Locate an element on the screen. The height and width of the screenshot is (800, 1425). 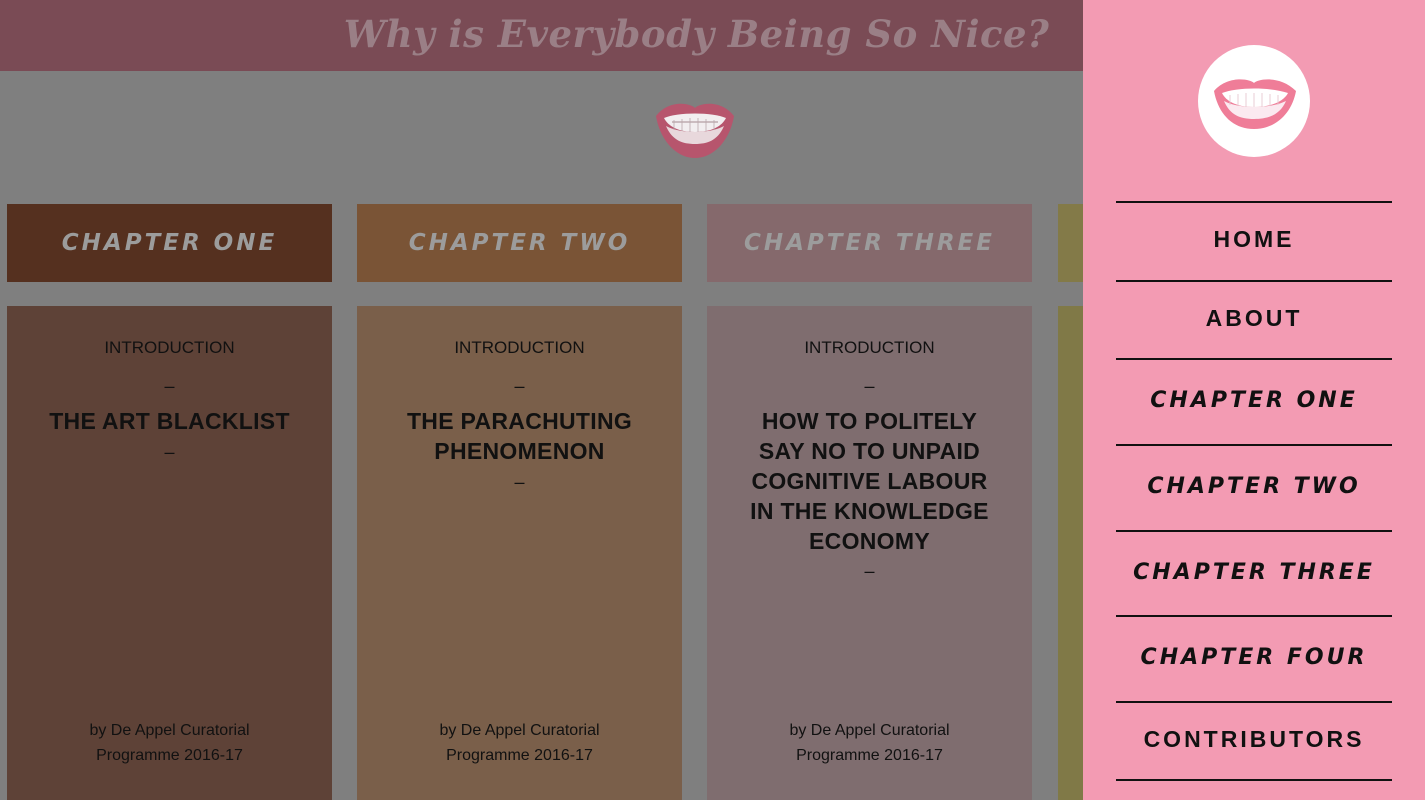
nav-item-chapter-two: CHAPTER TWO is located at coordinates (1254, 486).